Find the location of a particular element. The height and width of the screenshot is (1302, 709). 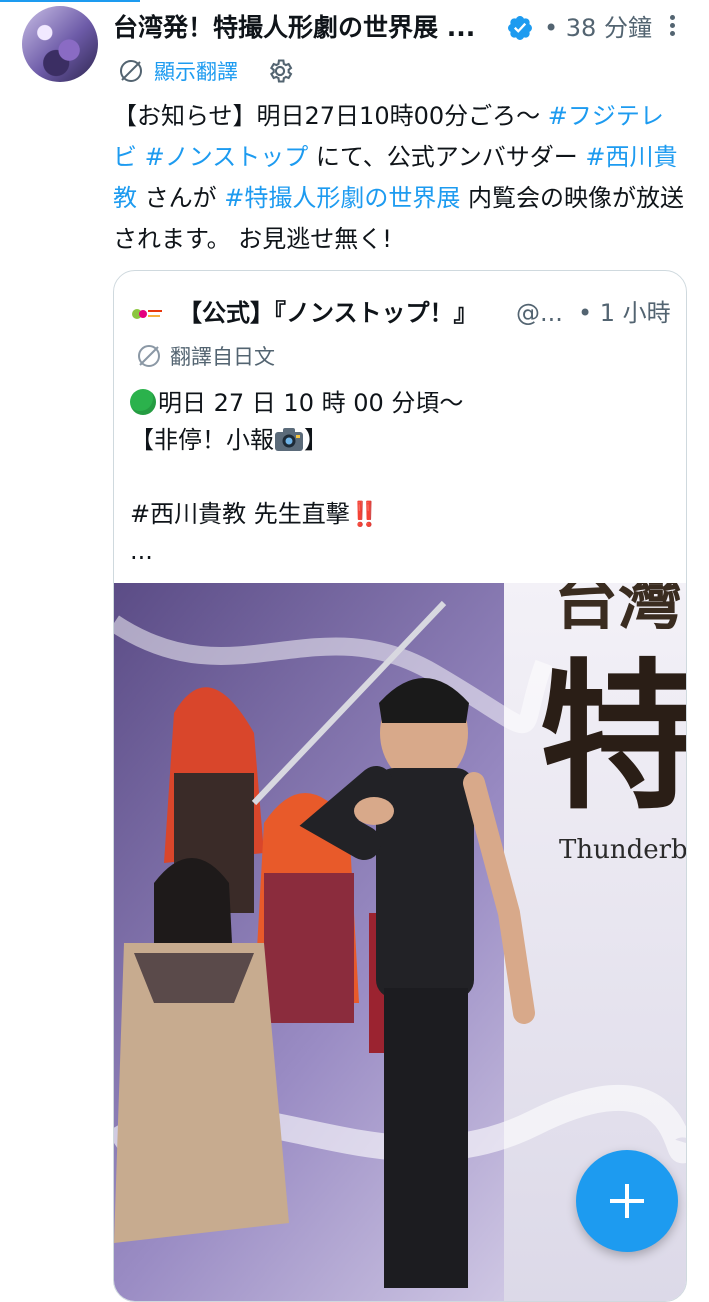

quoted-line-2-end: 】 is located at coordinates (316, 440).